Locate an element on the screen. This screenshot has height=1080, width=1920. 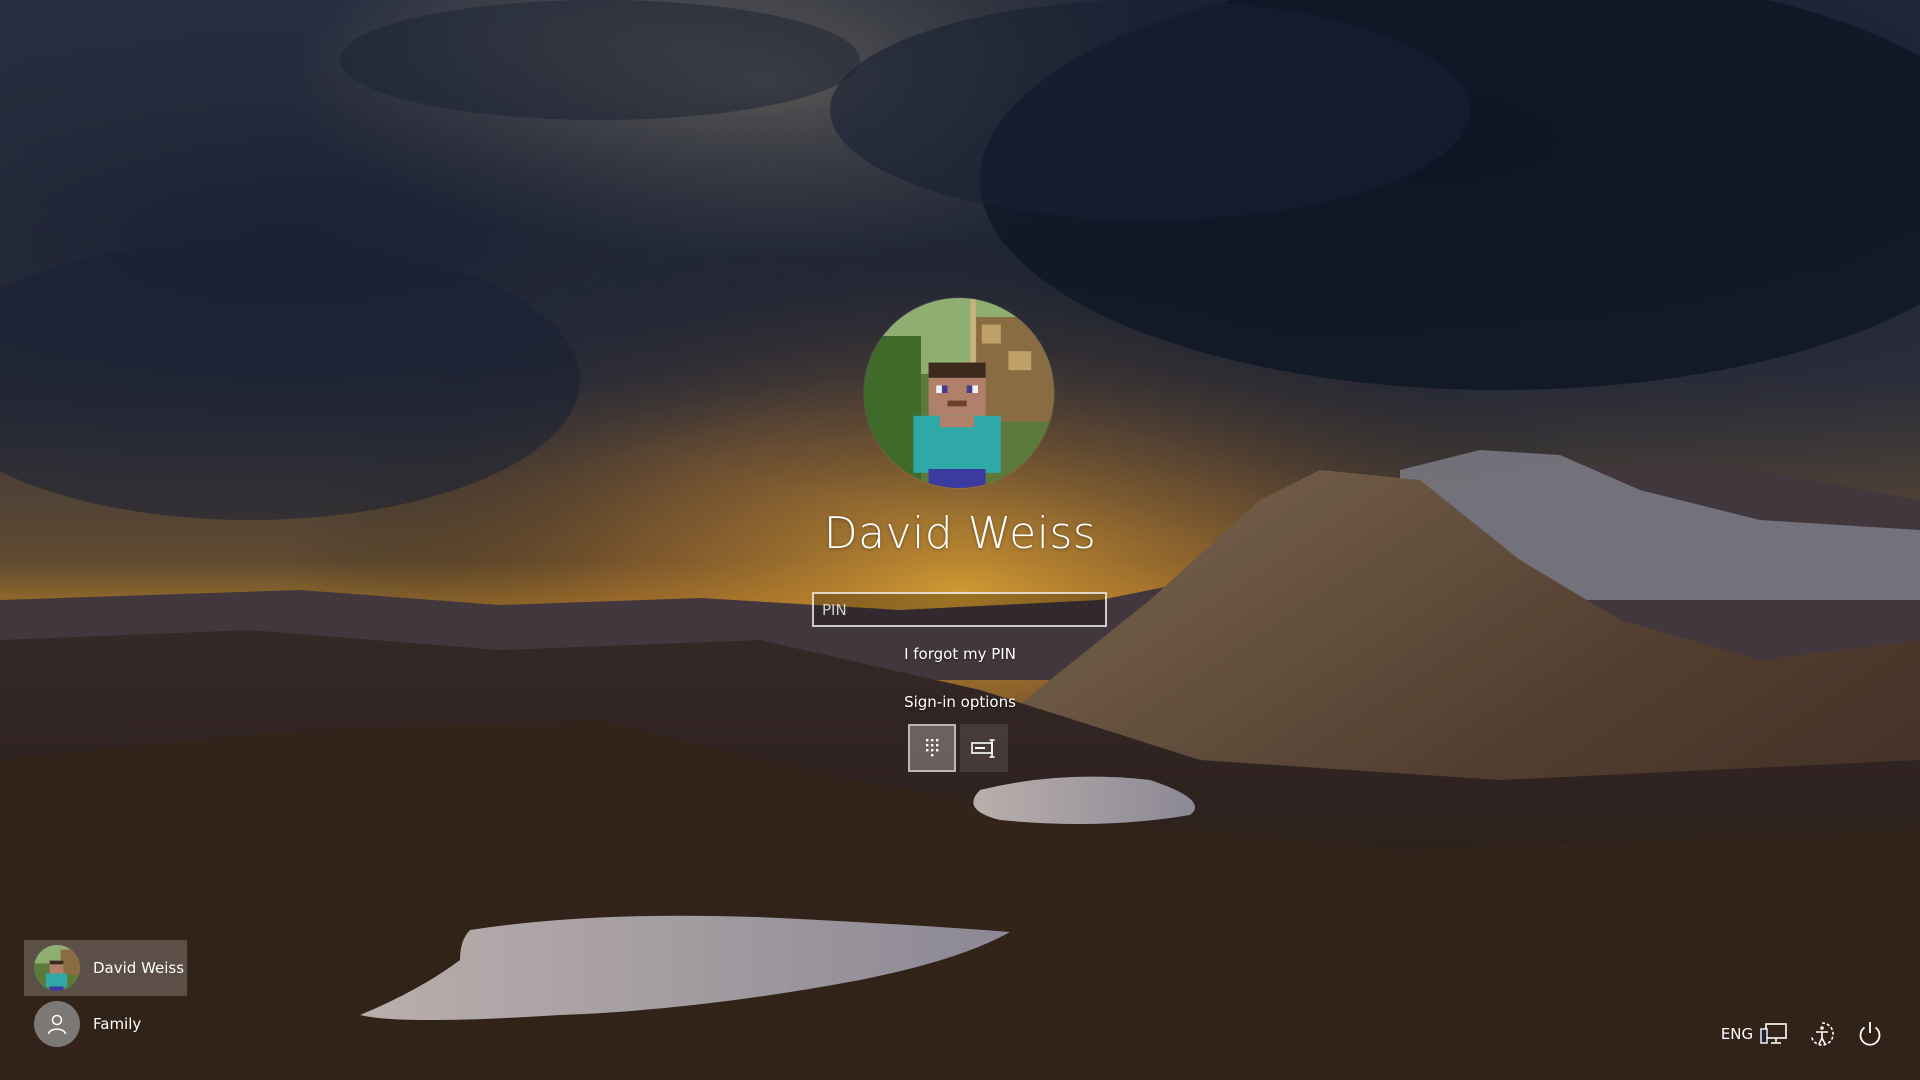
power-button is located at coordinates (1870, 1034).